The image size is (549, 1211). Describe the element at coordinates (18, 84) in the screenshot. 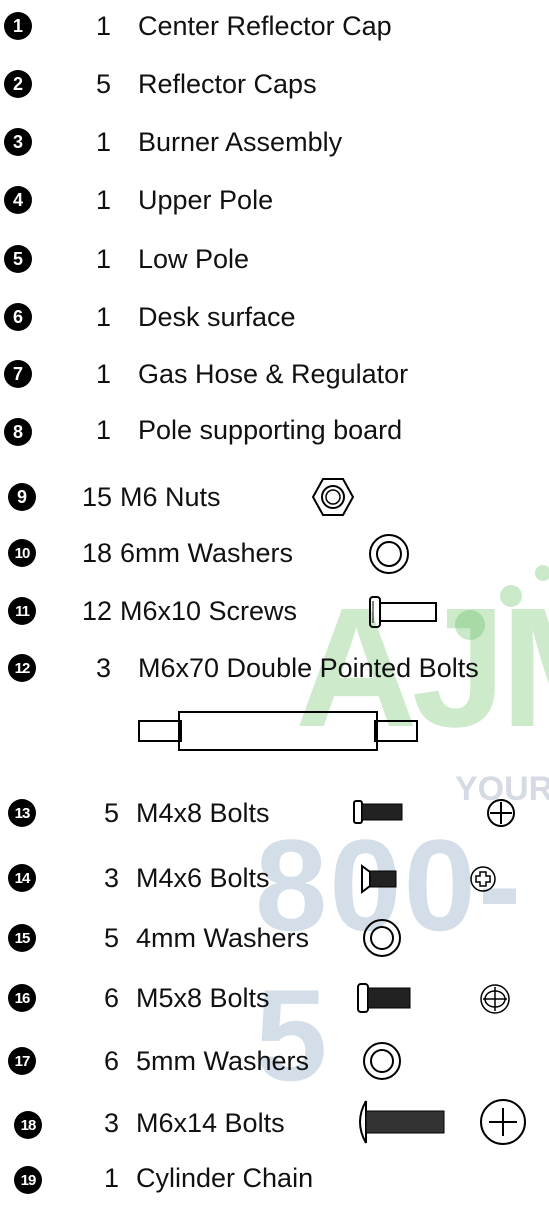

I see `part-number-badge: 2` at that location.